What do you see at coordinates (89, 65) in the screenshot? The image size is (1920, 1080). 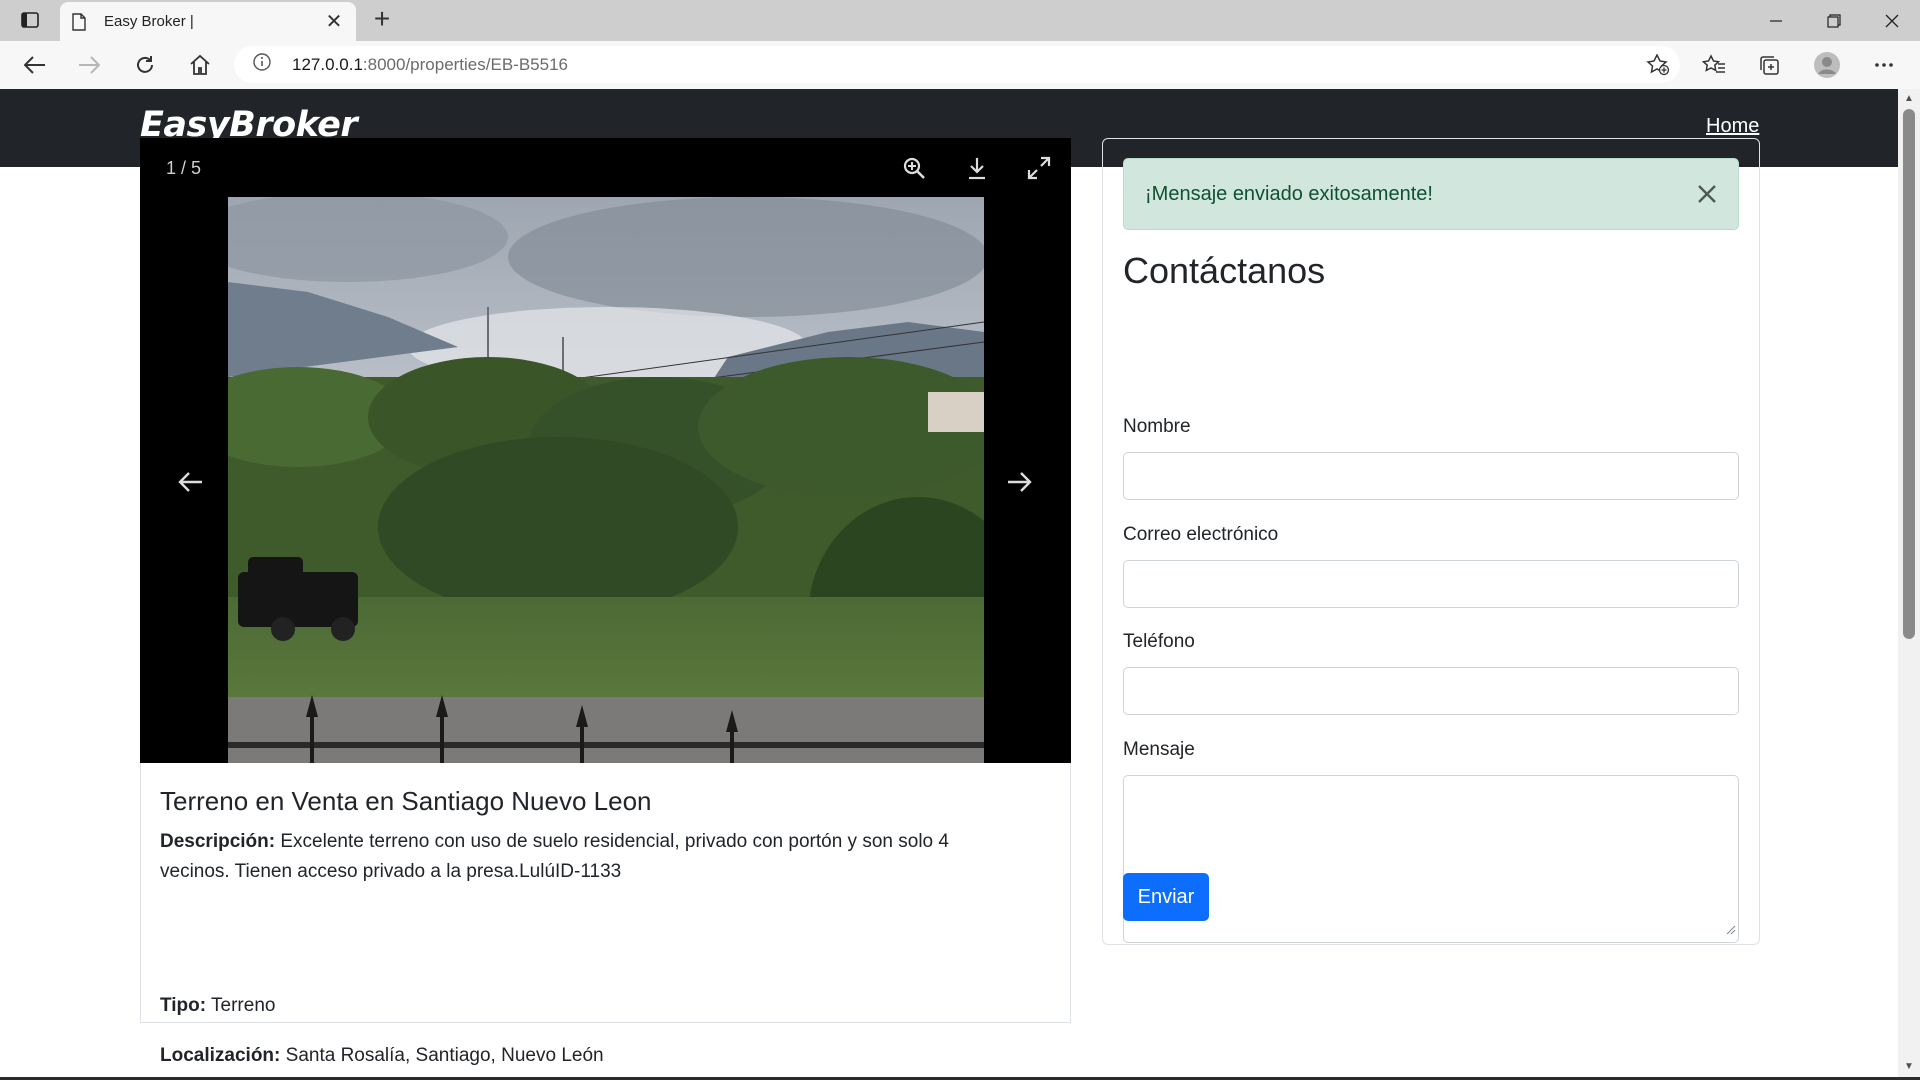 I see `forward-icon` at bounding box center [89, 65].